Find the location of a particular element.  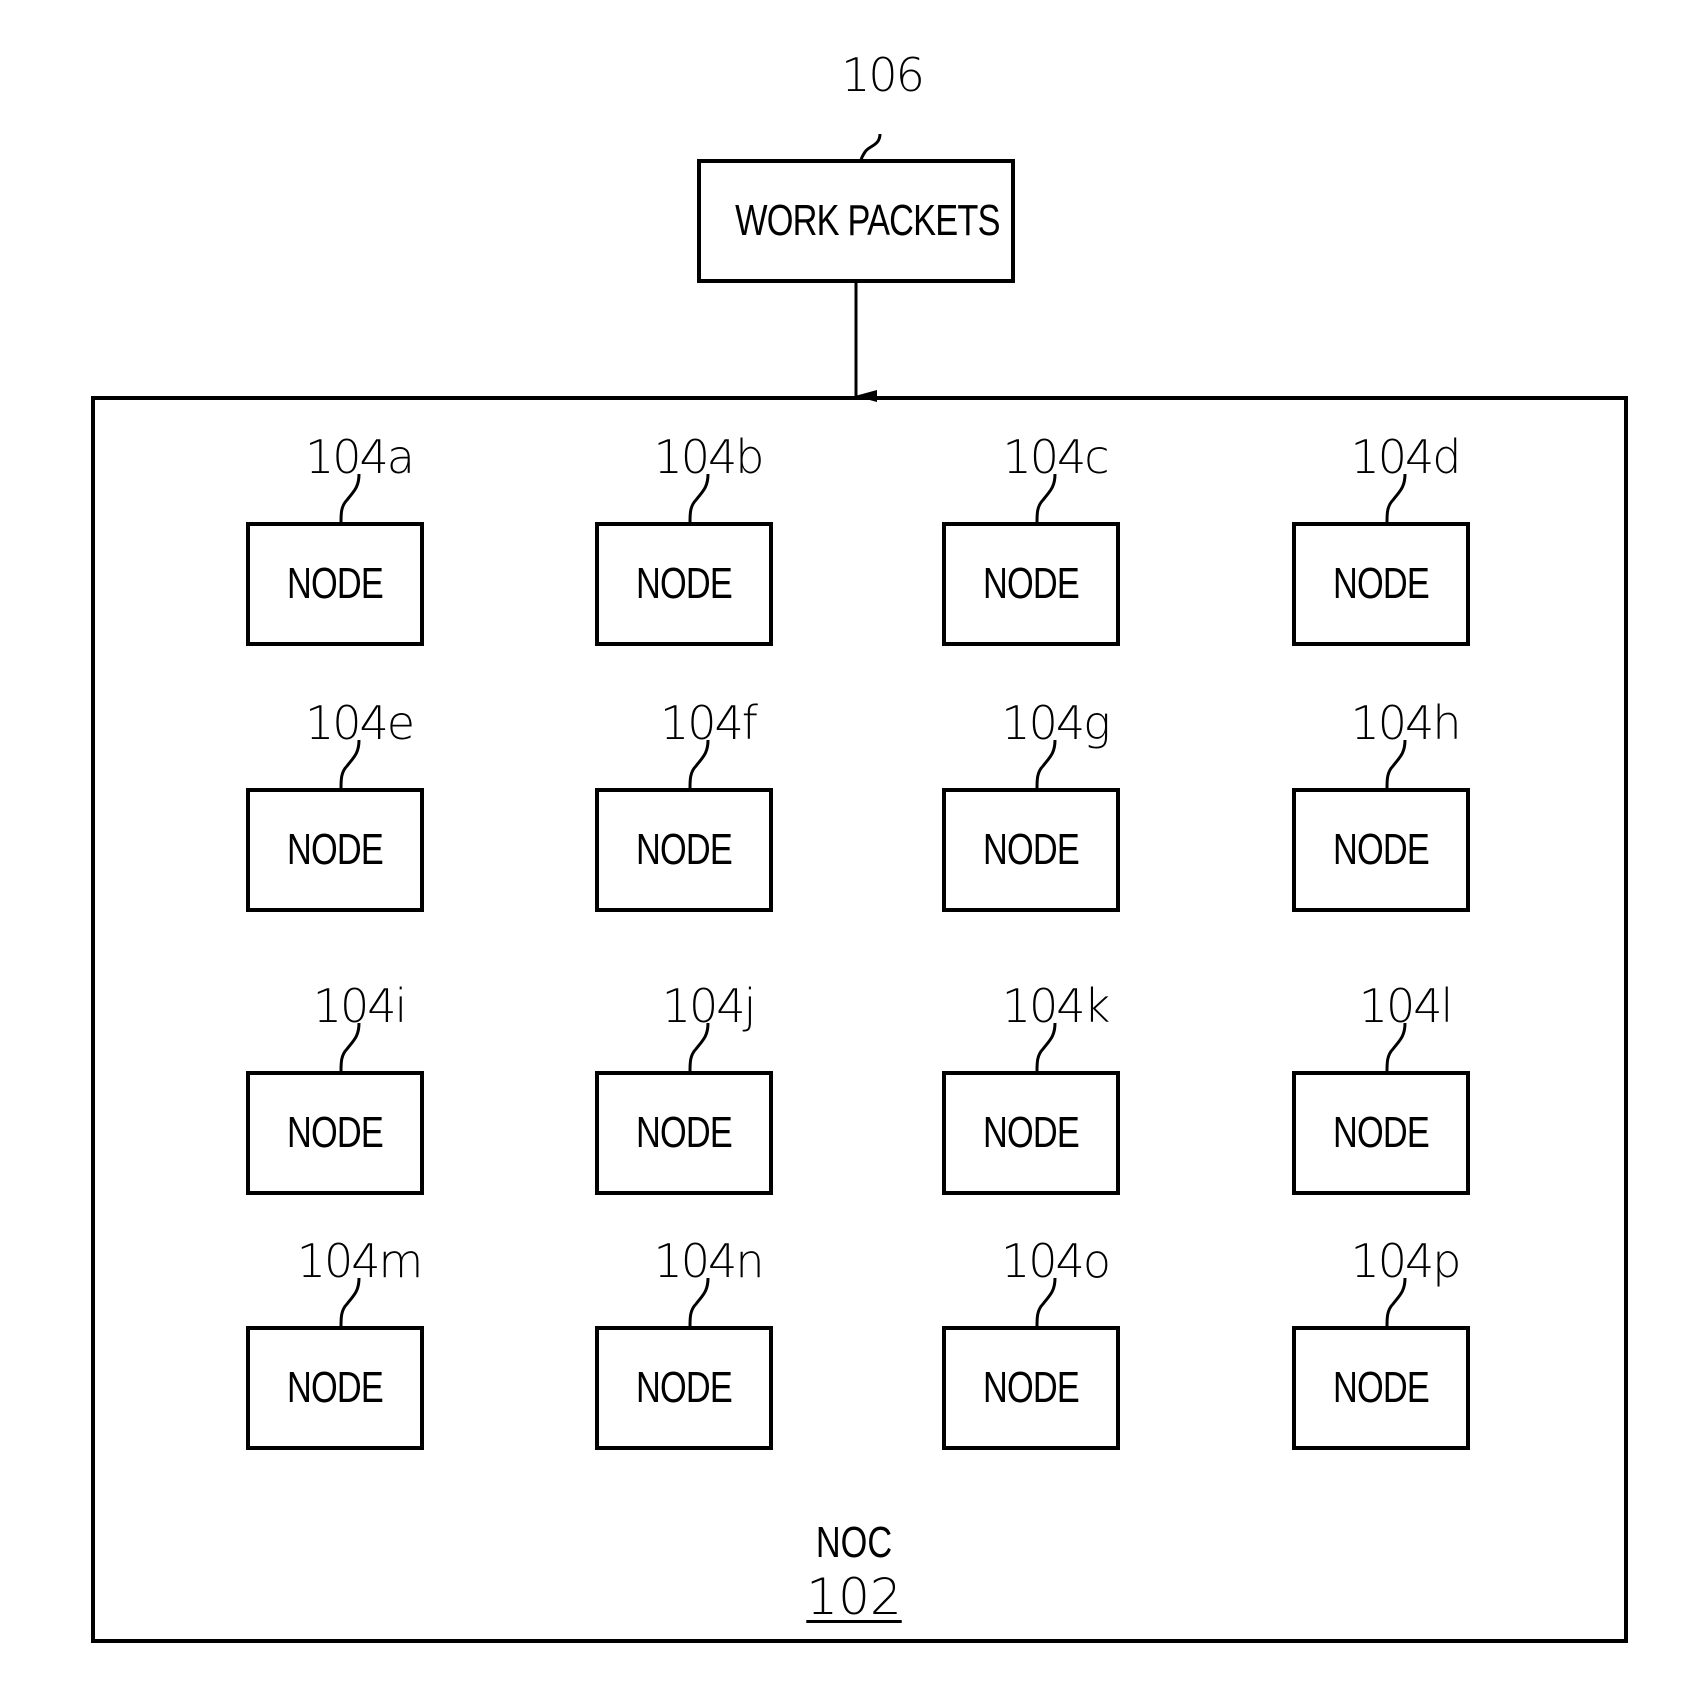

noc-ref-number: 102 is located at coordinates (854, 1597).